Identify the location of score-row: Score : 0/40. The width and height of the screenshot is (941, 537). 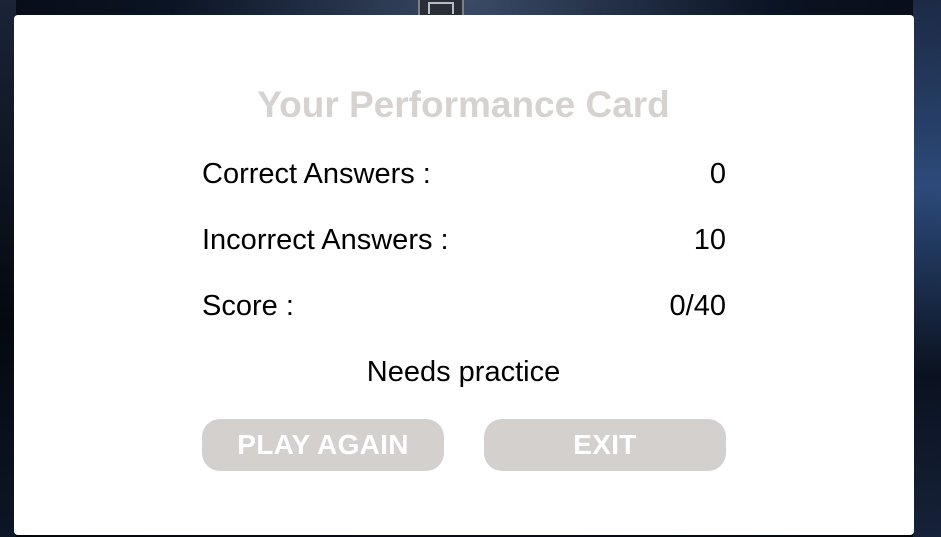
(464, 310).